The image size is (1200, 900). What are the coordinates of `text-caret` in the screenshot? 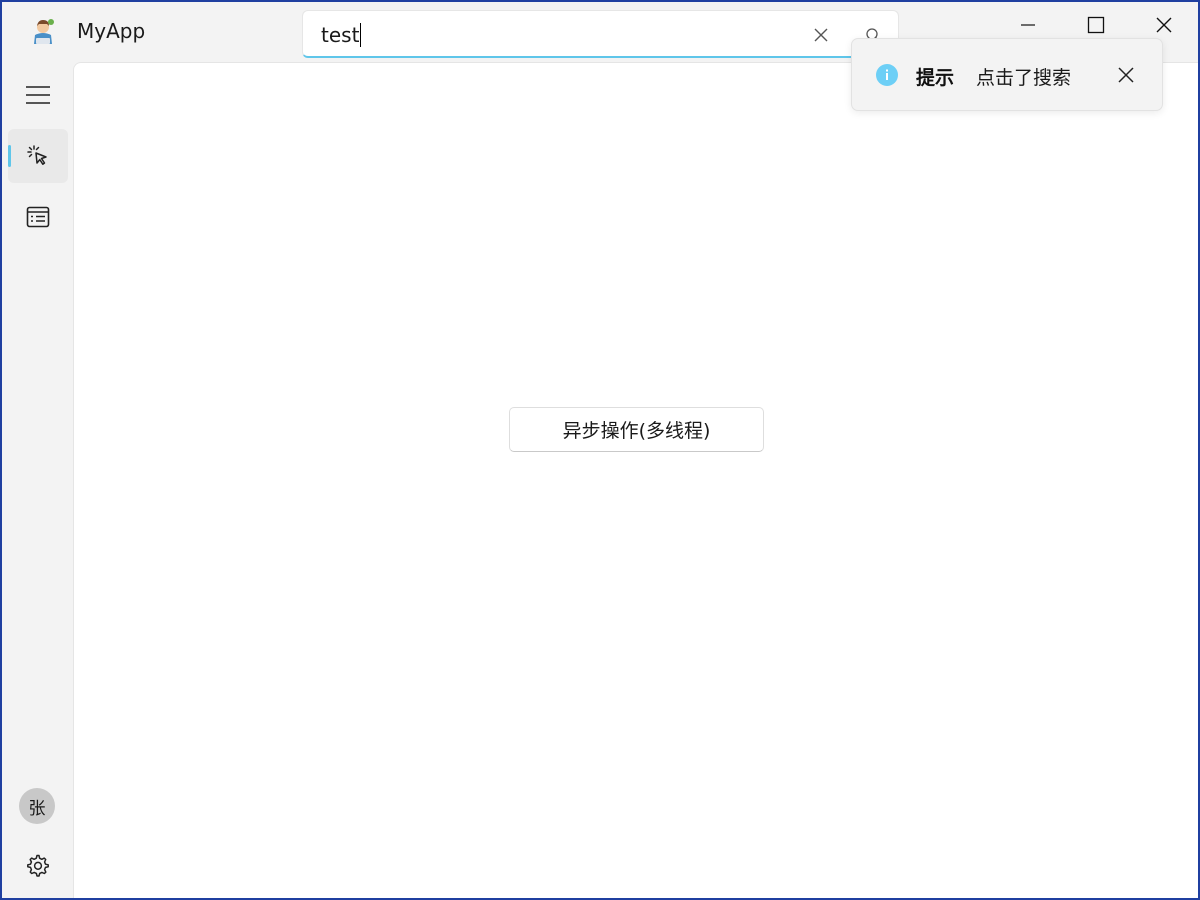 It's located at (361, 35).